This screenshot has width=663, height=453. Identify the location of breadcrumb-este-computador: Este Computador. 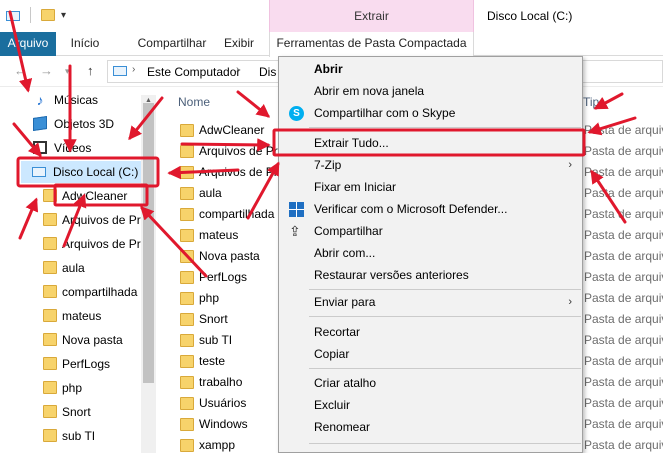
(193, 72).